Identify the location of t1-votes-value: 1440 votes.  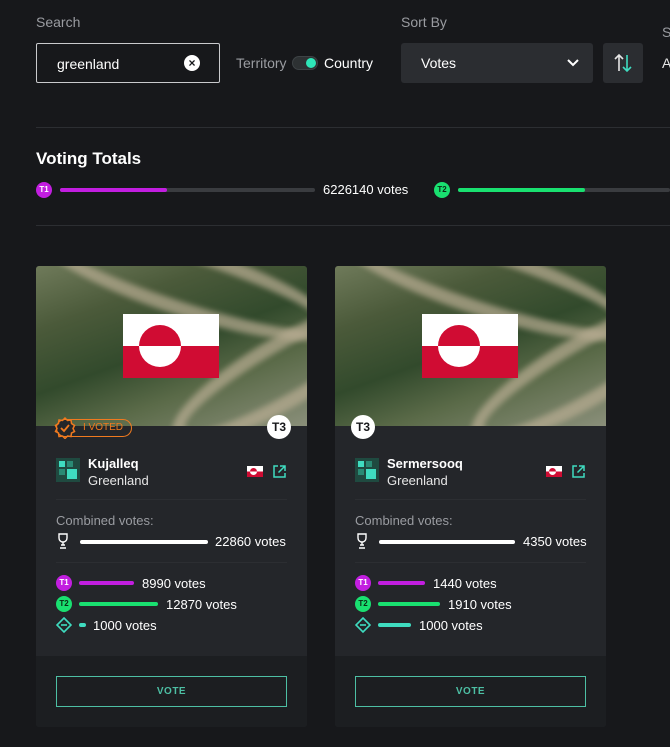
(465, 583).